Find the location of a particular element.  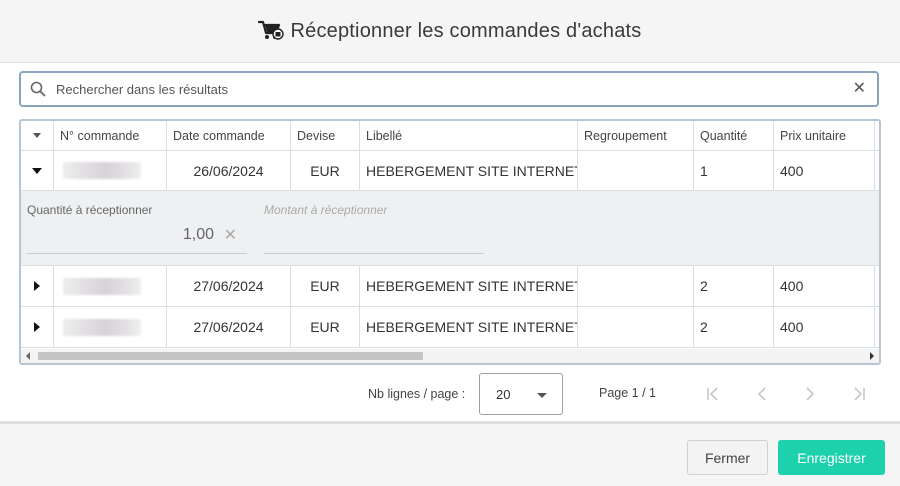

caret-down-icon is located at coordinates (542, 395).